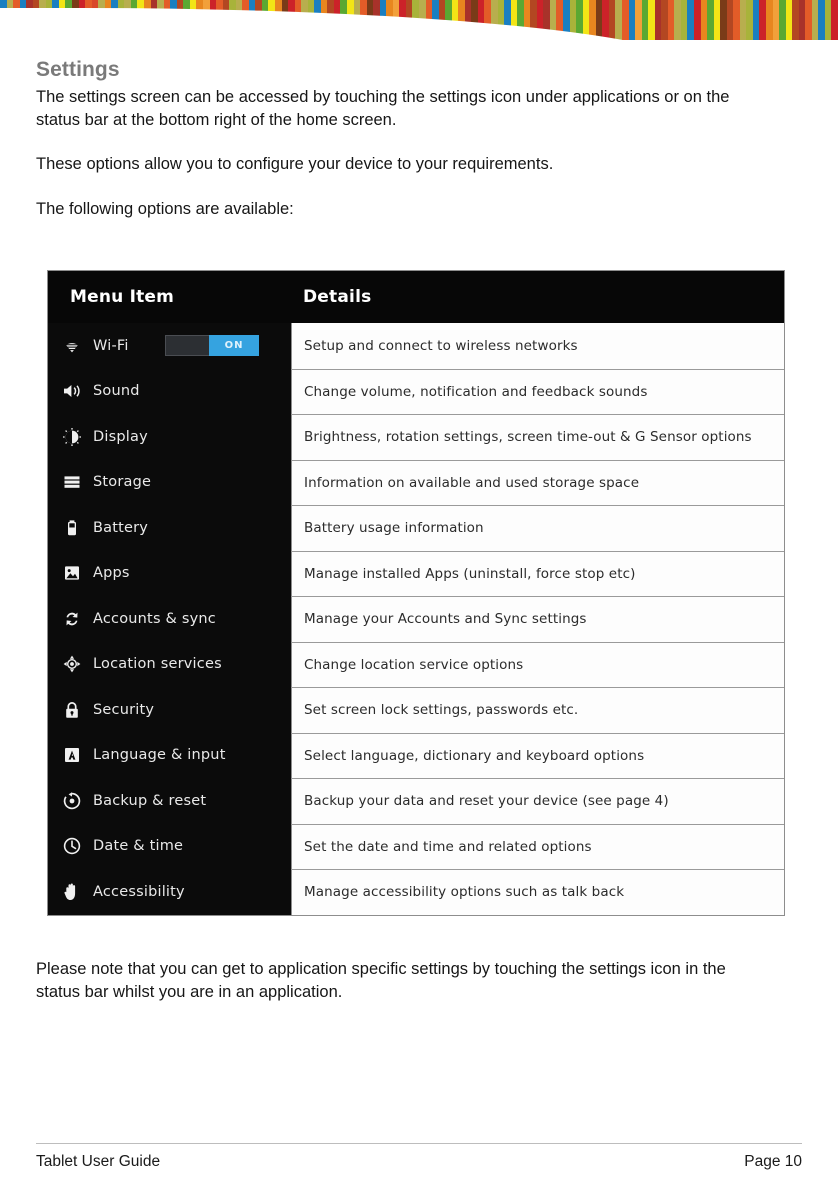  Describe the element at coordinates (537, 664) in the screenshot. I see `details-cell: Change location service options` at that location.